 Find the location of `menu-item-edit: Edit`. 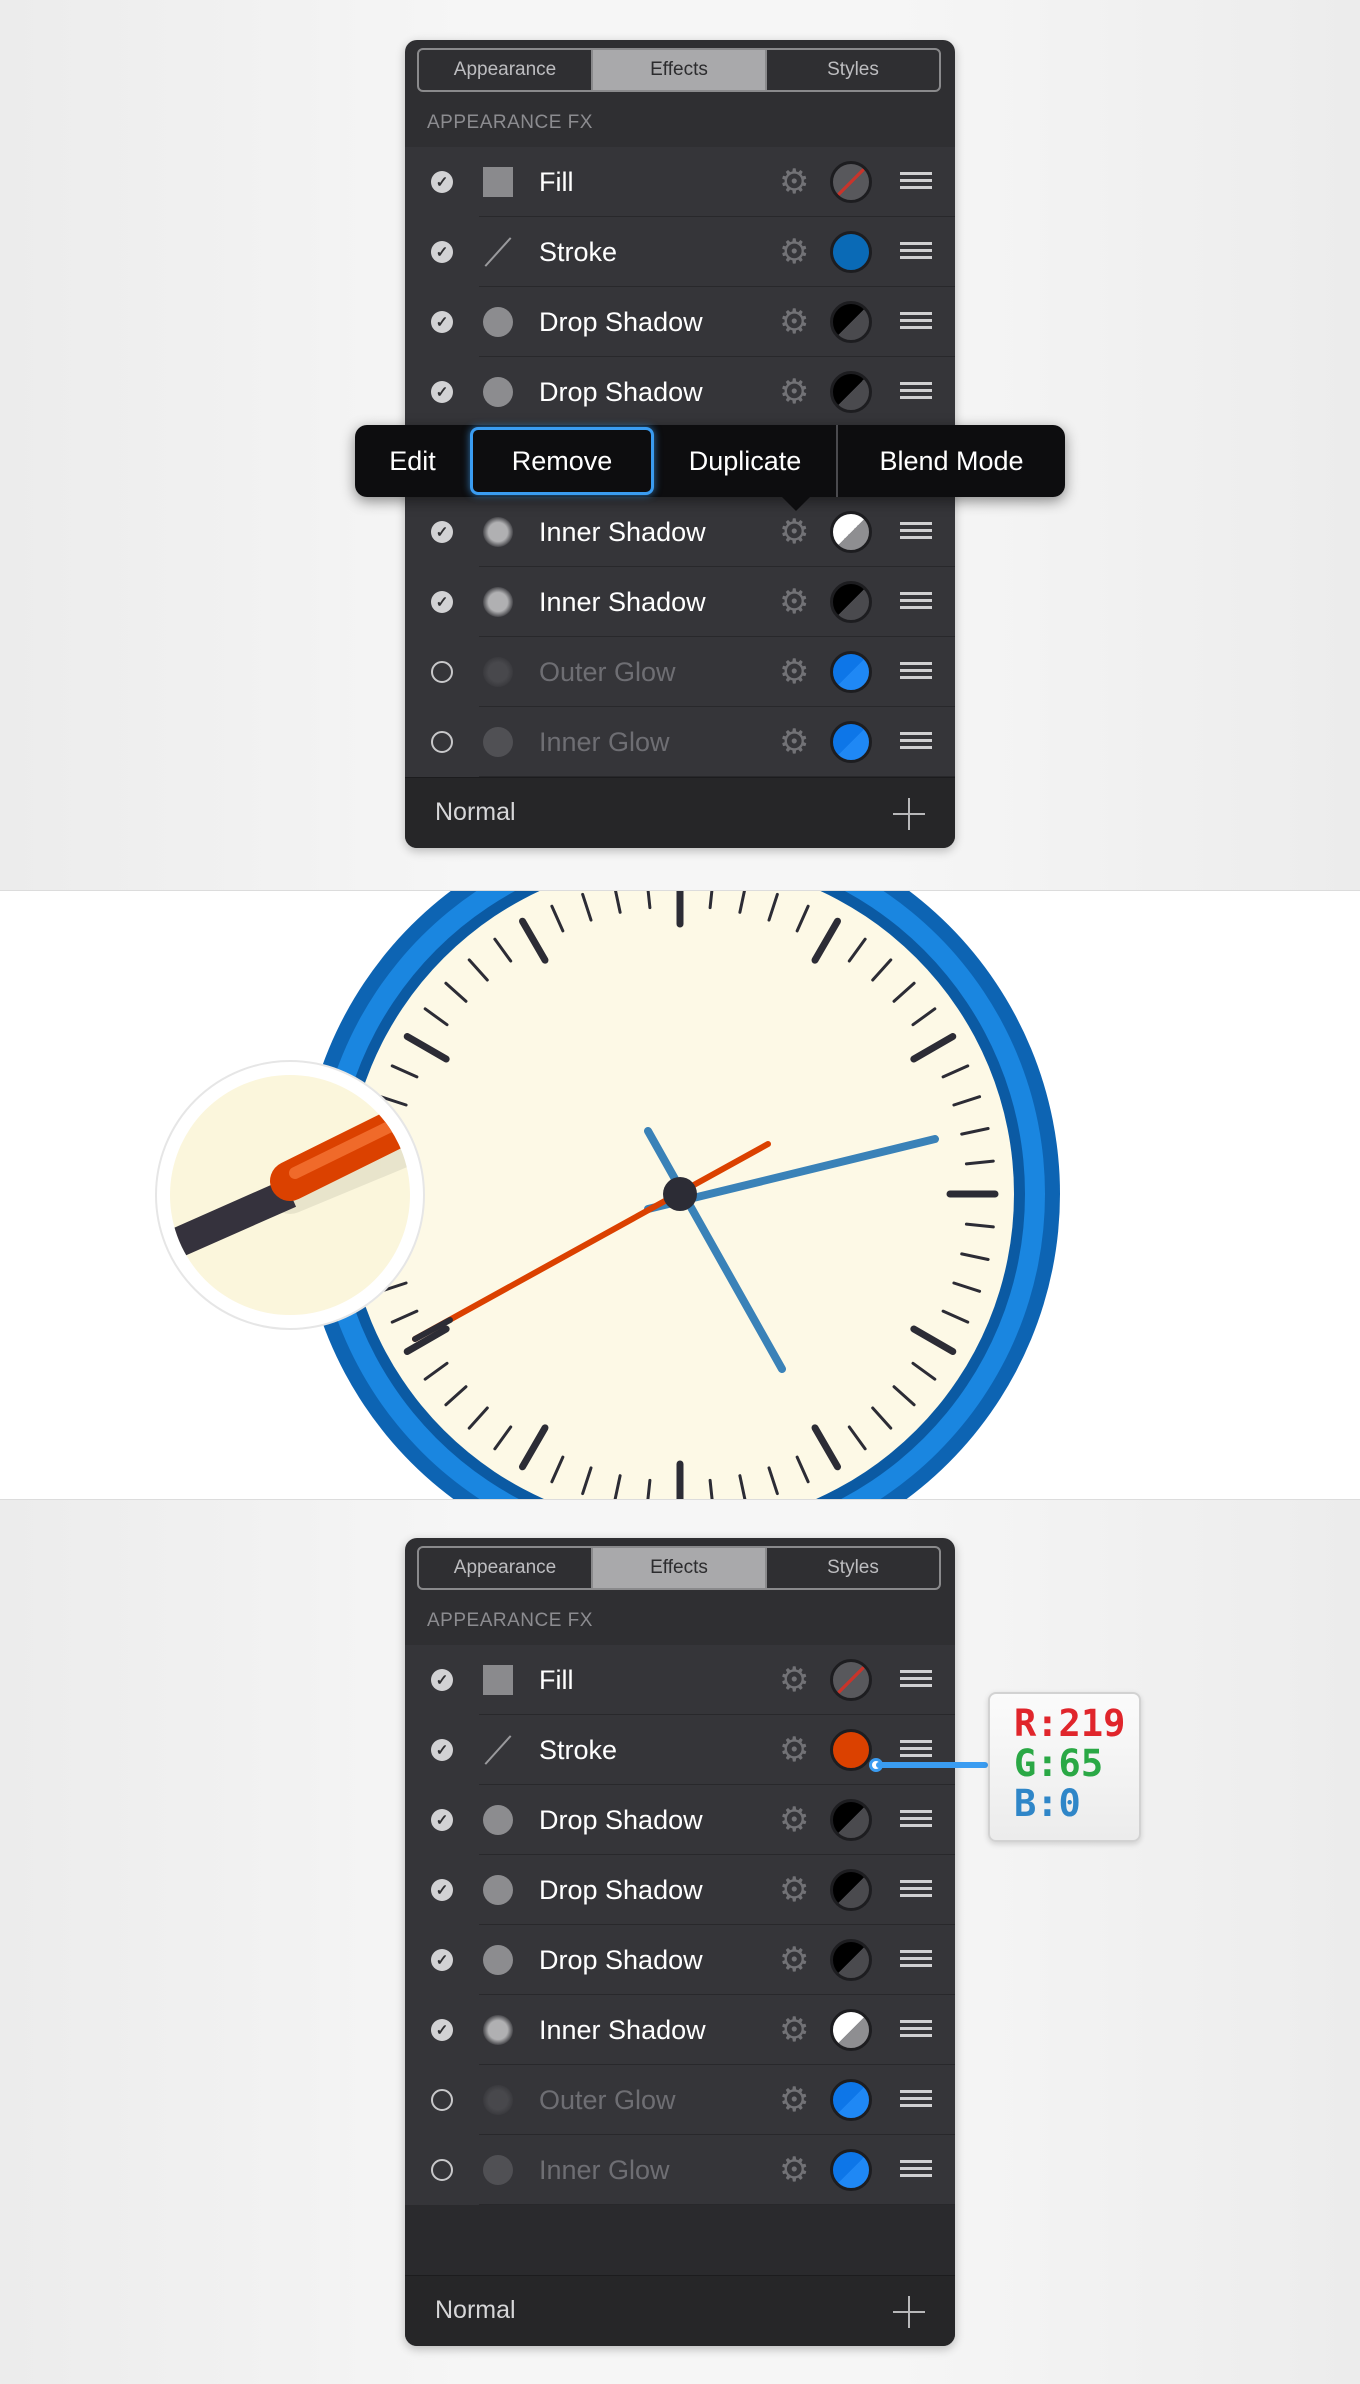

menu-item-edit: Edit is located at coordinates (412, 461).